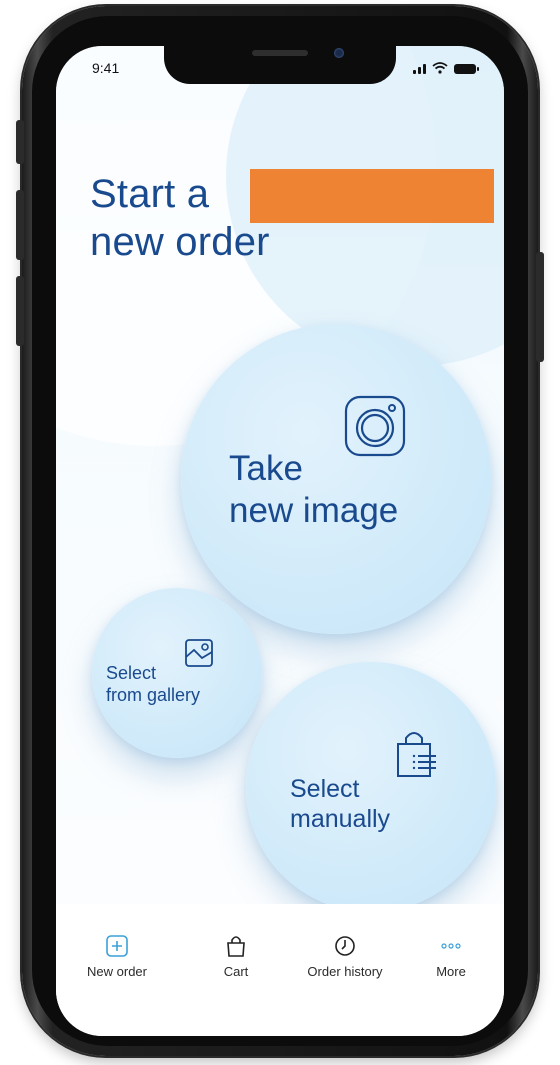 This screenshot has width=560, height=1065. I want to click on wifi-icon, so click(440, 68).